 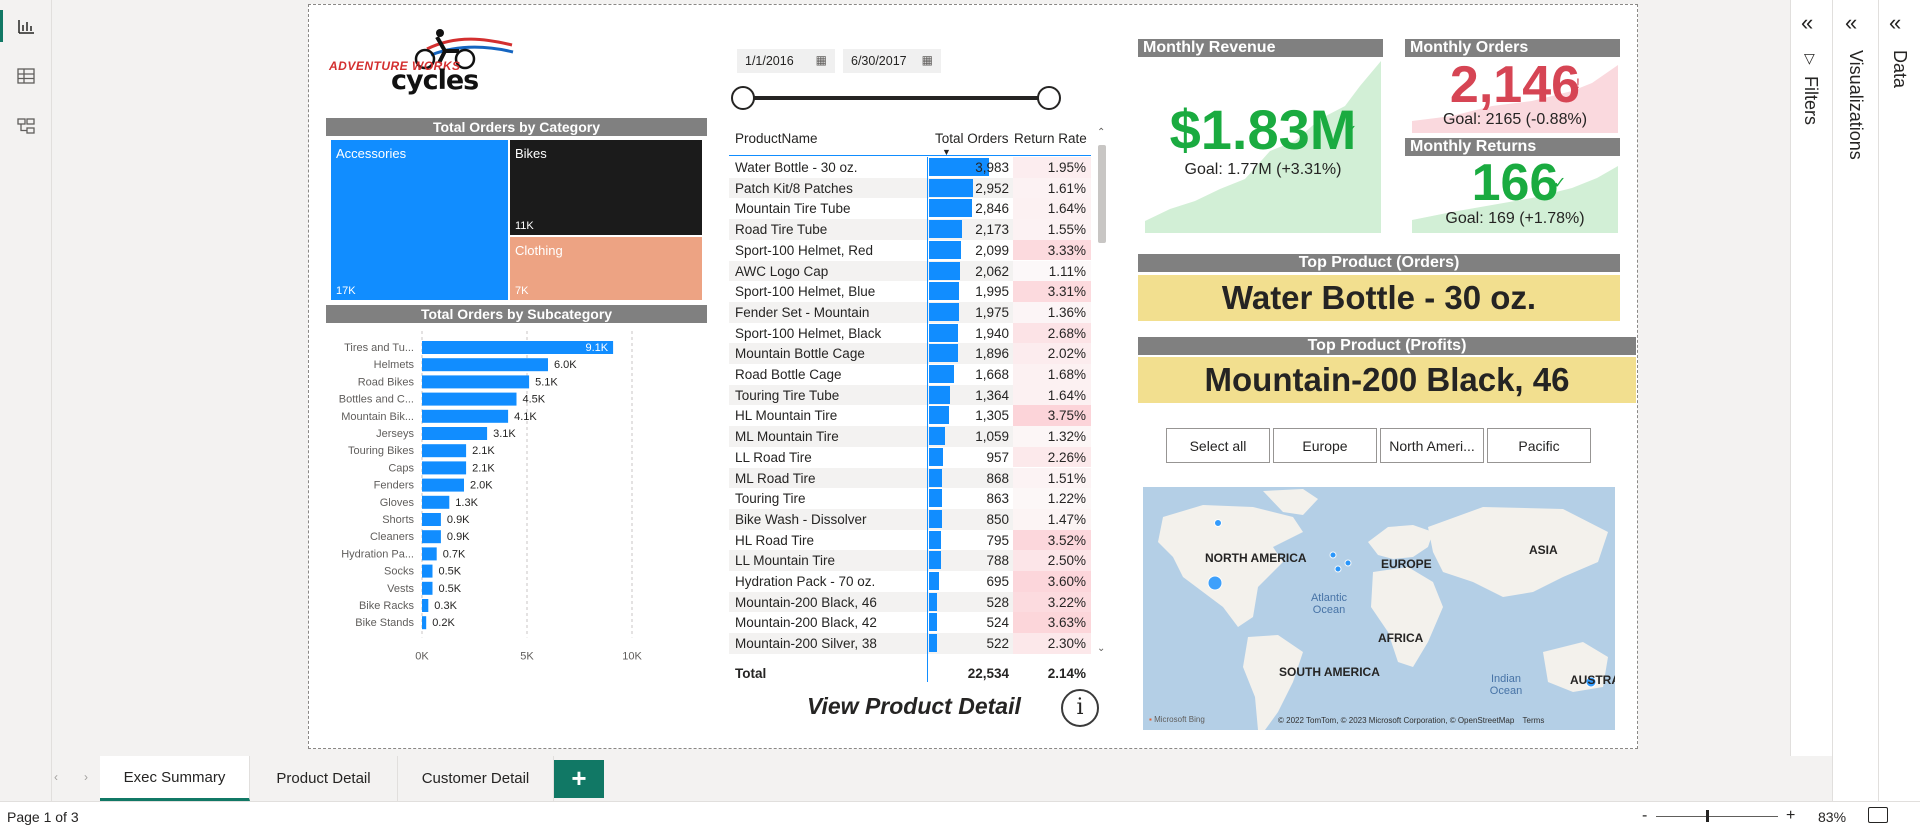 What do you see at coordinates (910, 250) in the screenshot?
I see `table-row: Sport-100 Helmet, Red 2,099 3.33%` at bounding box center [910, 250].